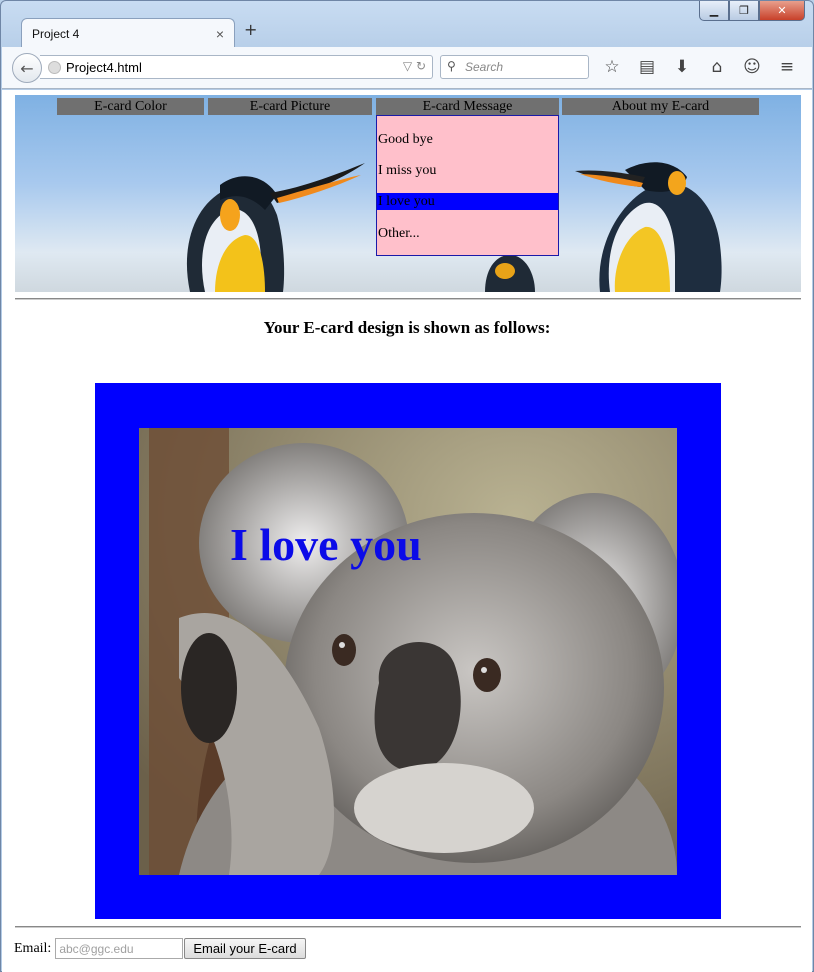 This screenshot has width=814, height=972. Describe the element at coordinates (220, 34) in the screenshot. I see `tab-close-icon: ×` at that location.